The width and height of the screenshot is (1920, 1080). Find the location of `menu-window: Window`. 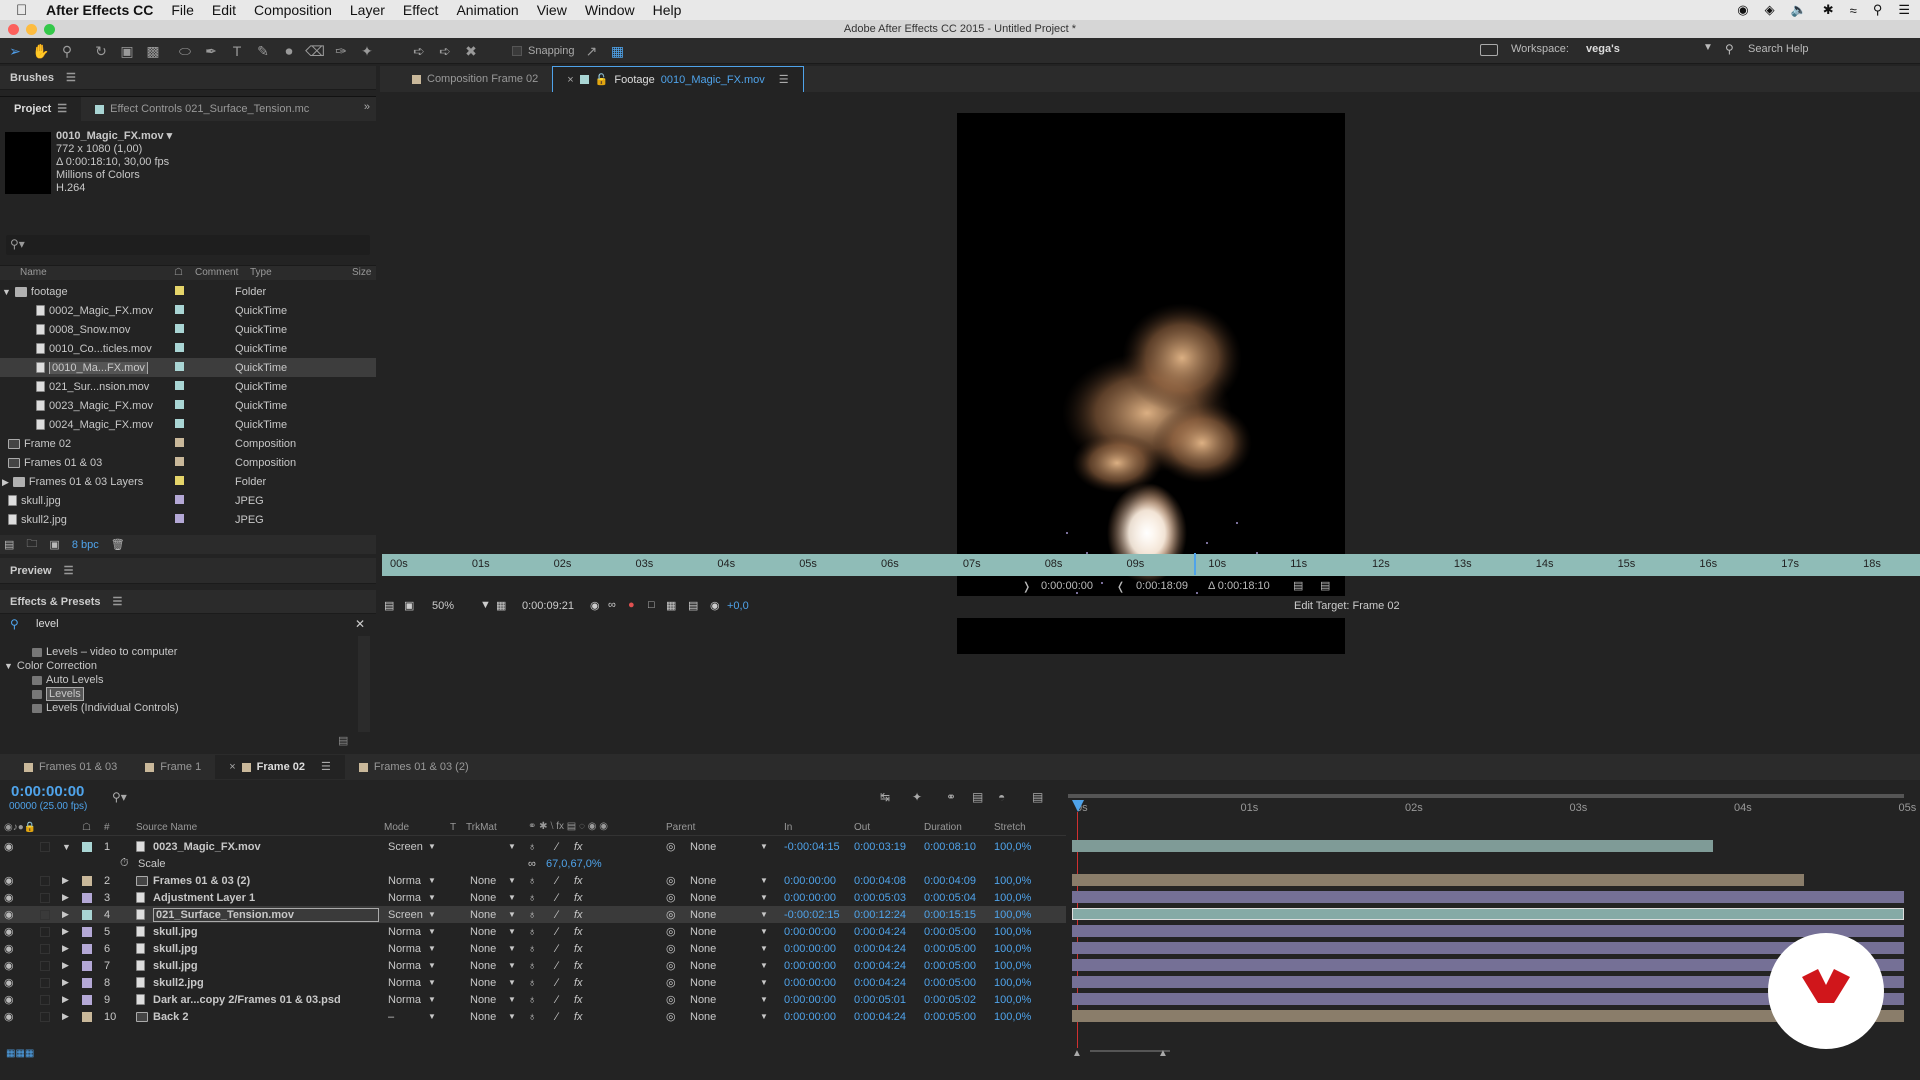

menu-window: Window is located at coordinates (610, 10).